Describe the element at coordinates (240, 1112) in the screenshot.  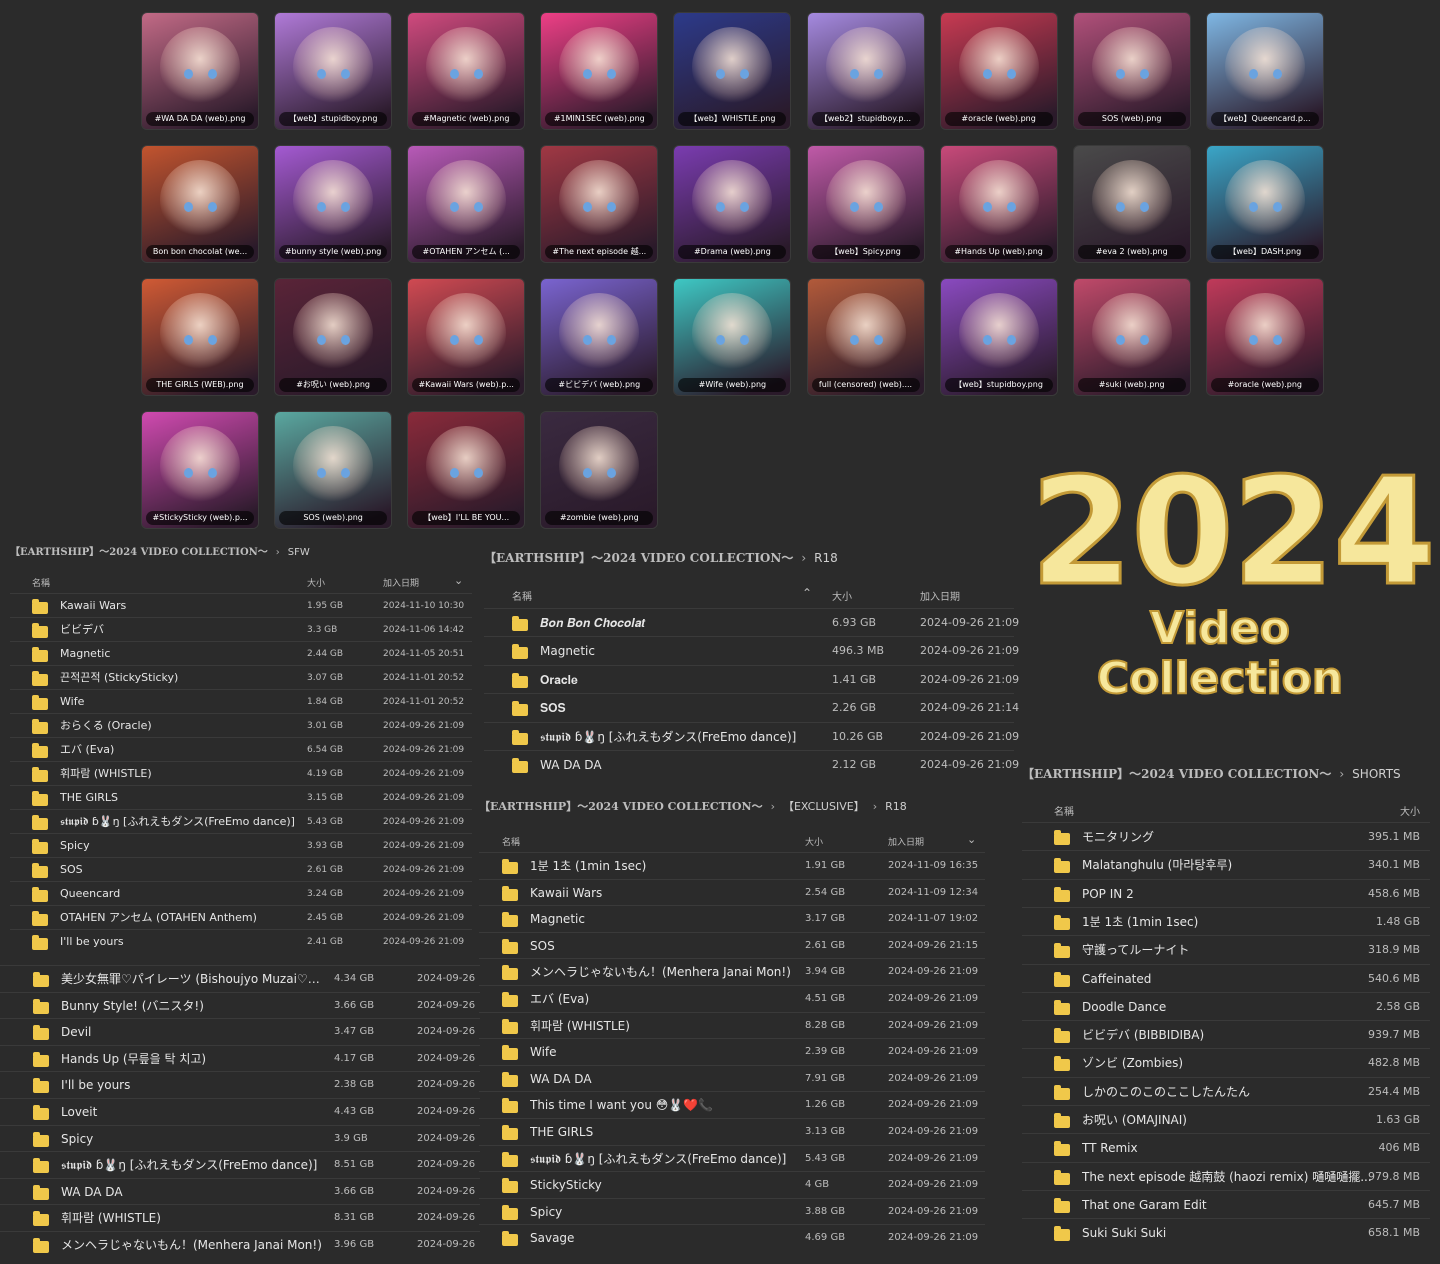
I see `folder-row: Loveit 4.43 GB 2024-09-26` at that location.